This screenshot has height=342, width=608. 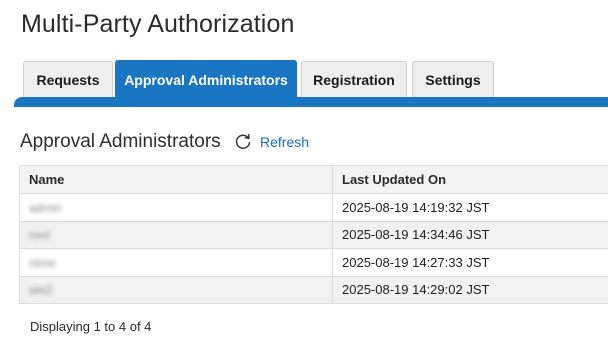 What do you see at coordinates (176, 179) in the screenshot?
I see `column-header-name: Name` at bounding box center [176, 179].